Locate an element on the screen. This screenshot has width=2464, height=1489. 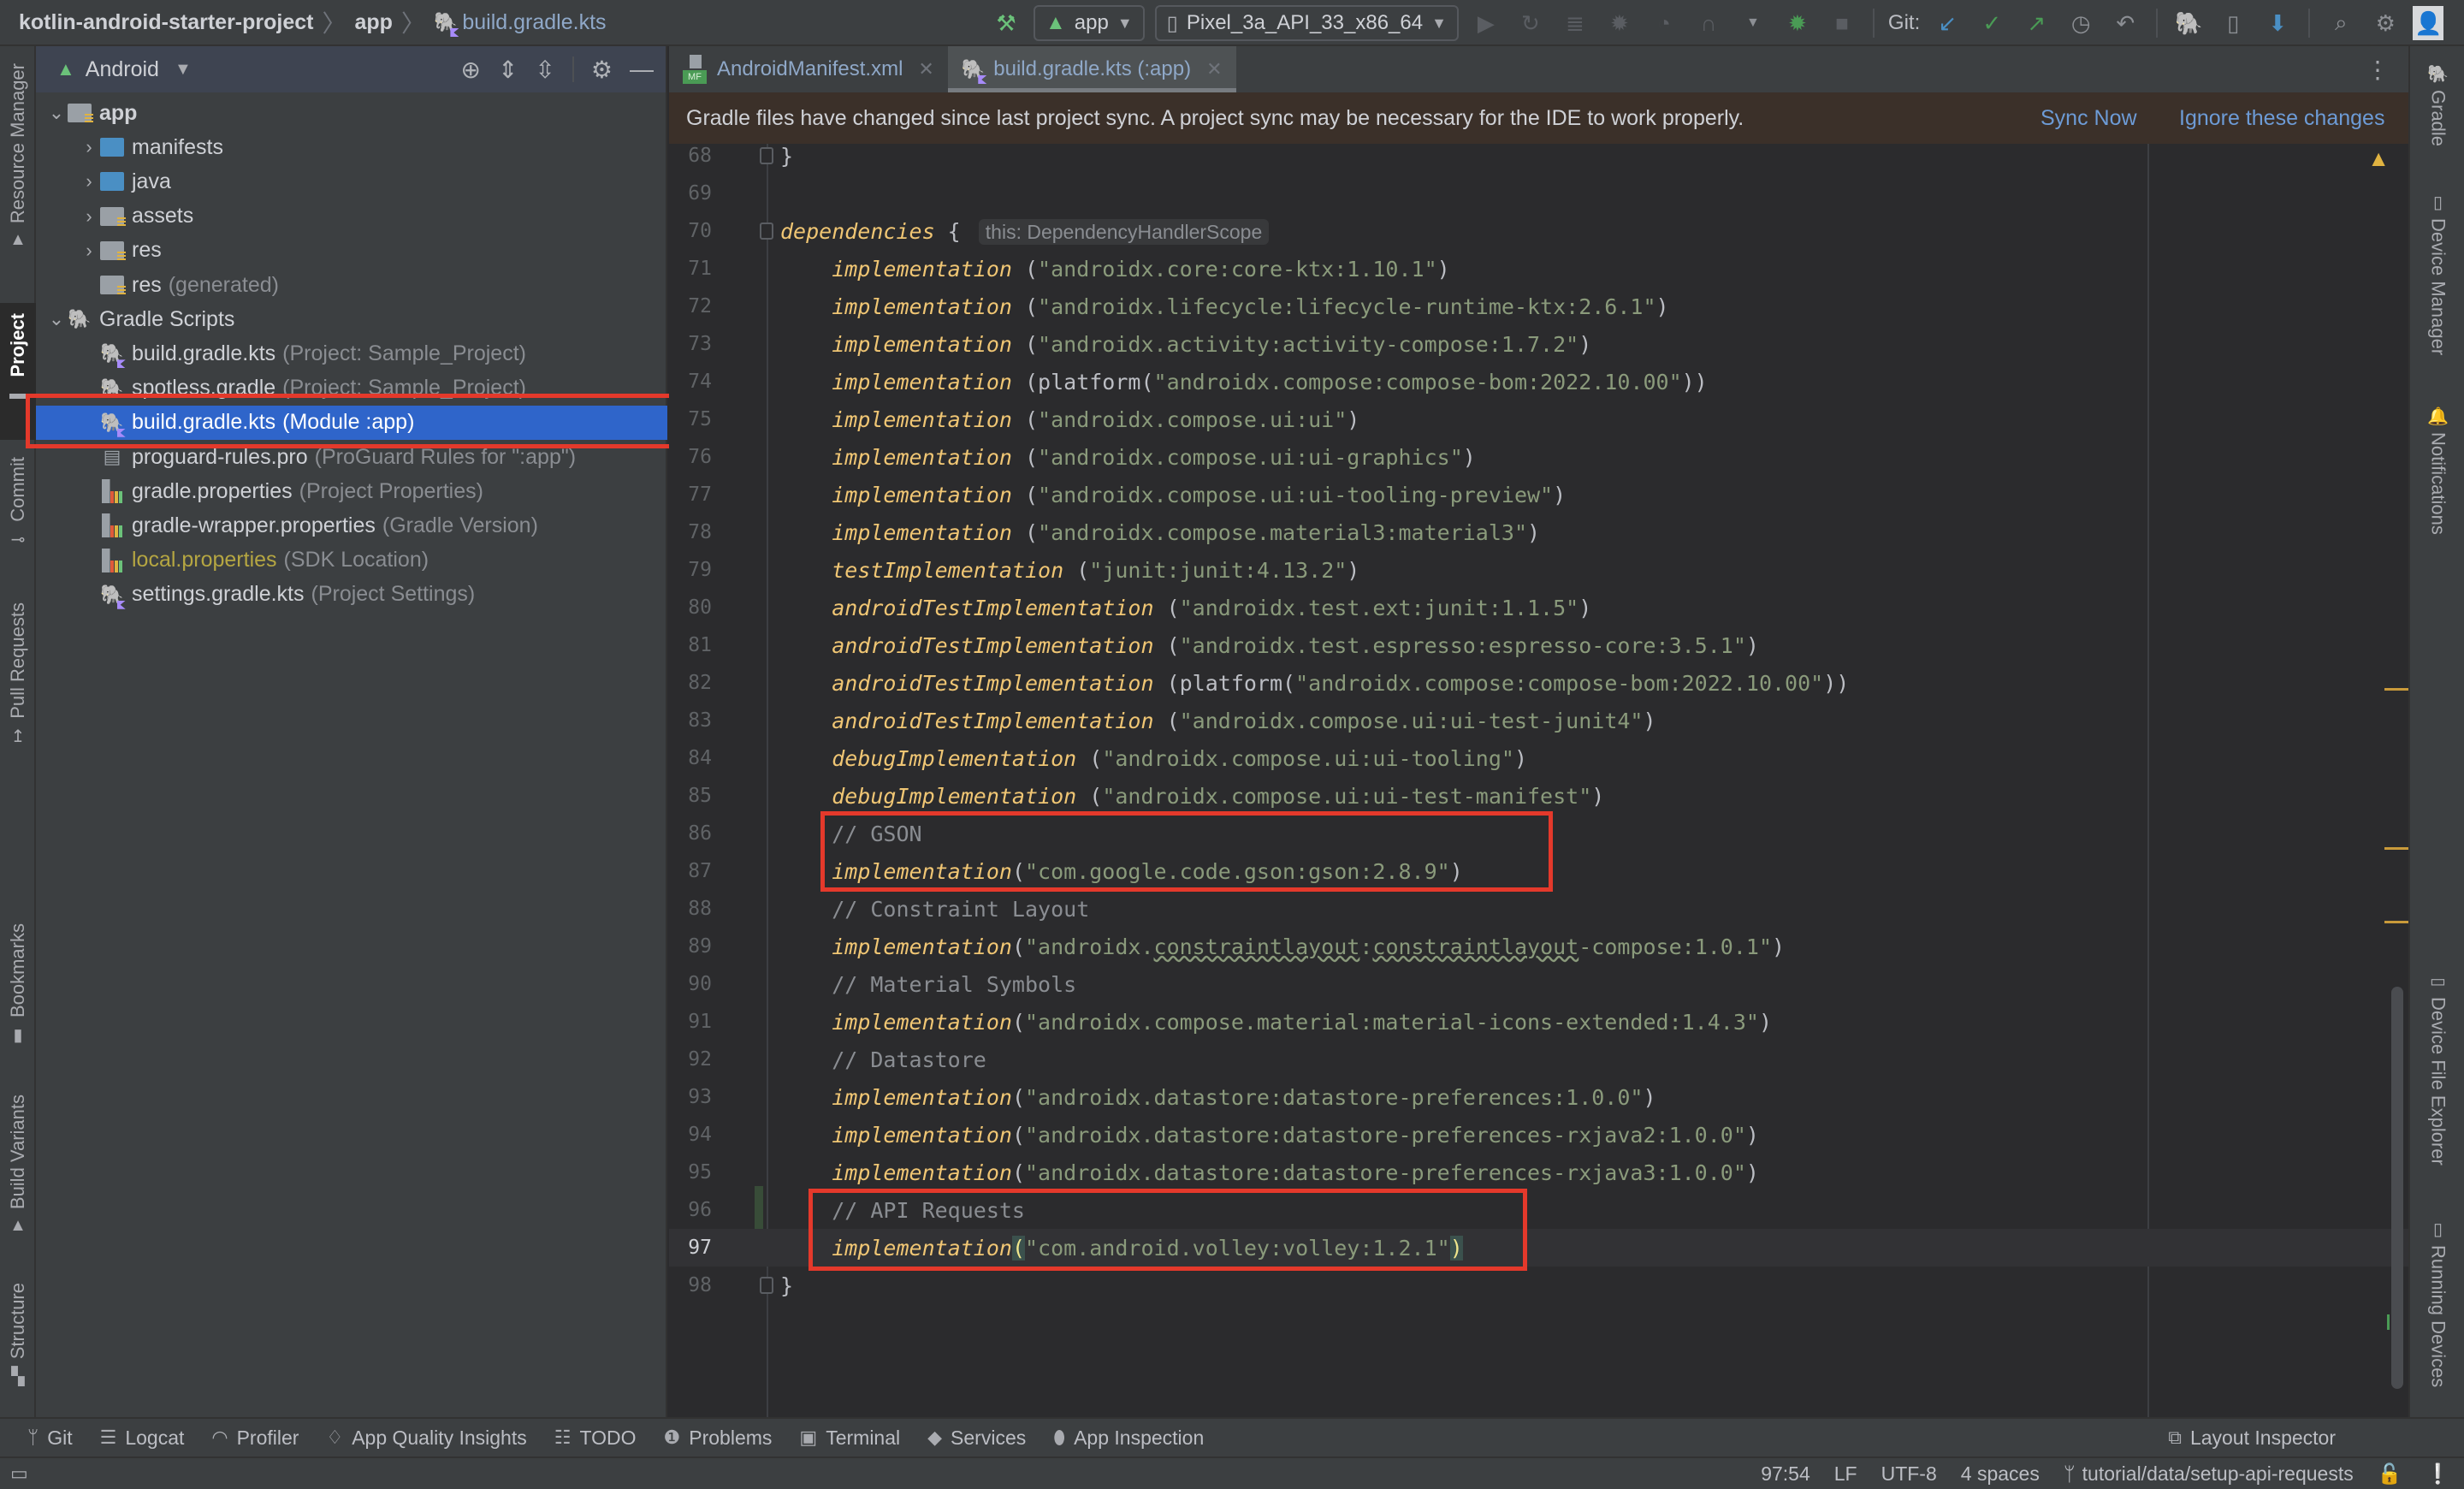
device-select: ▯ Pixel_3a_API_33_x86_64 ▼ is located at coordinates (1306, 23).